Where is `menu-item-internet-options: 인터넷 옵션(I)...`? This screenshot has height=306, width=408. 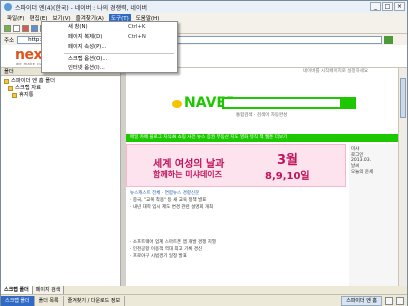 menu-item-internet-options: 인터넷 옵션(I)... is located at coordinates (110, 68).